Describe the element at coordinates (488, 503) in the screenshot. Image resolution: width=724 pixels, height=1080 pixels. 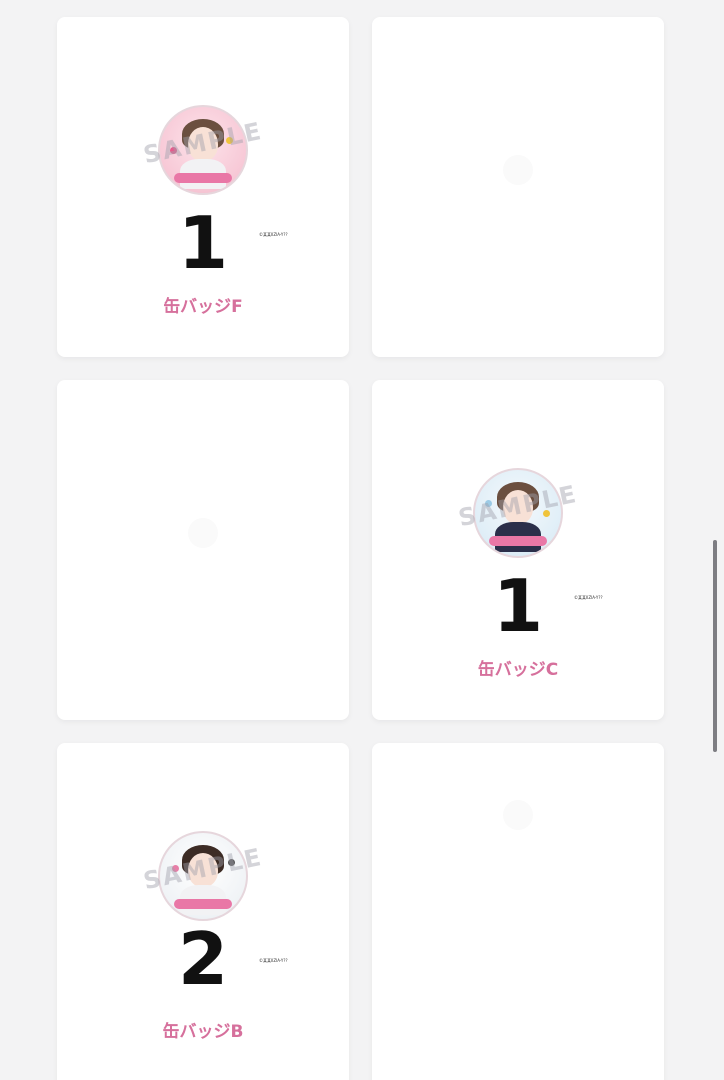
I see `bubble-icon` at that location.